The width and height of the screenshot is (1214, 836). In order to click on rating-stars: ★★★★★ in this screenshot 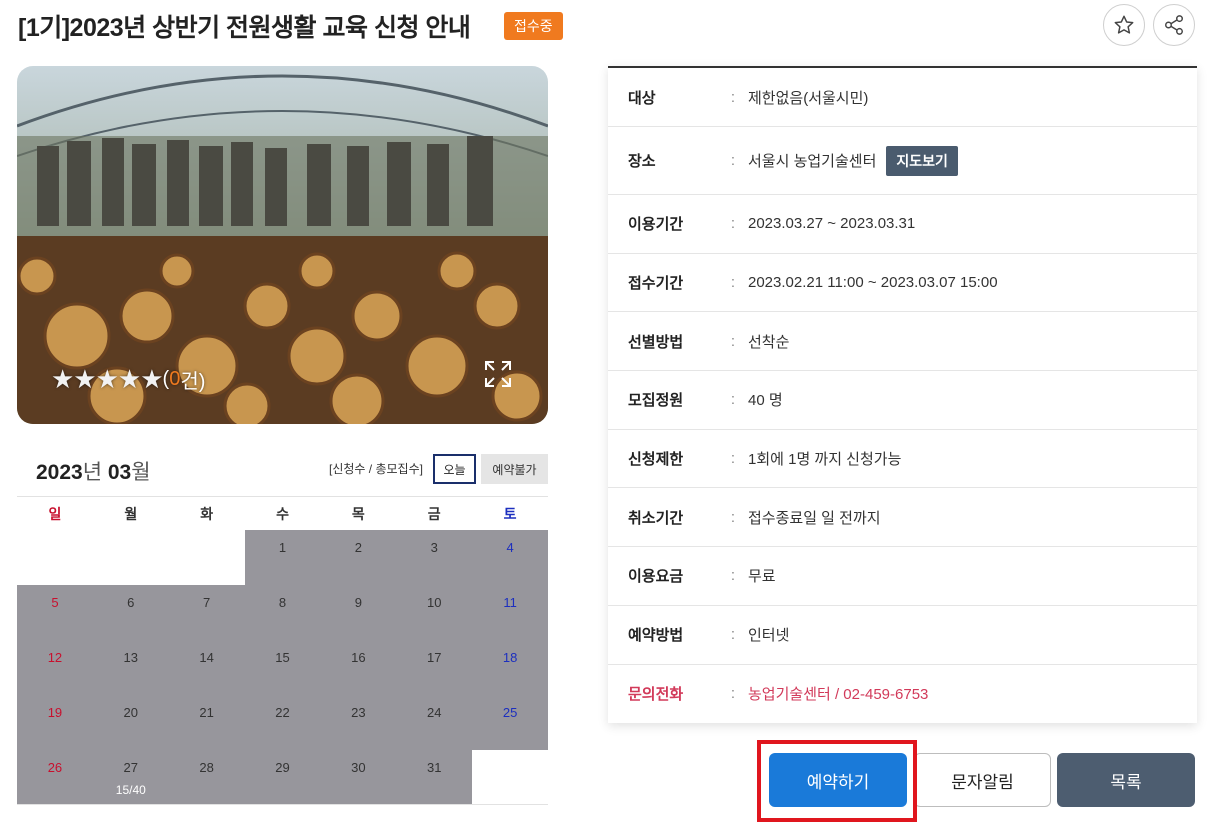, I will do `click(107, 379)`.